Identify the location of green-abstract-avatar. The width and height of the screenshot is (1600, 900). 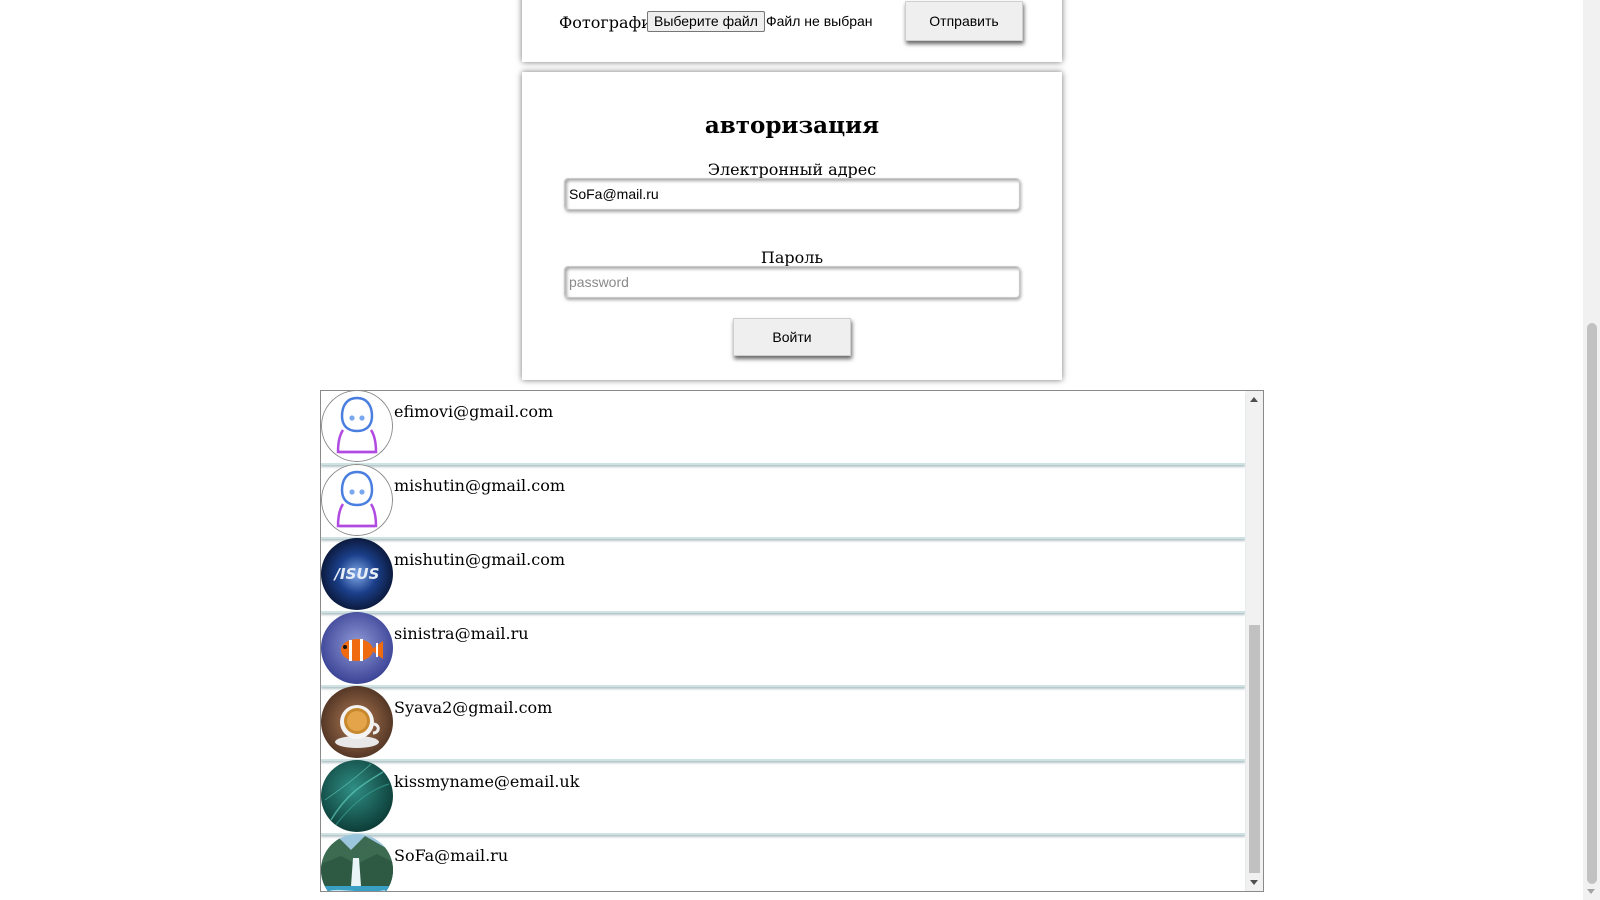
(357, 796).